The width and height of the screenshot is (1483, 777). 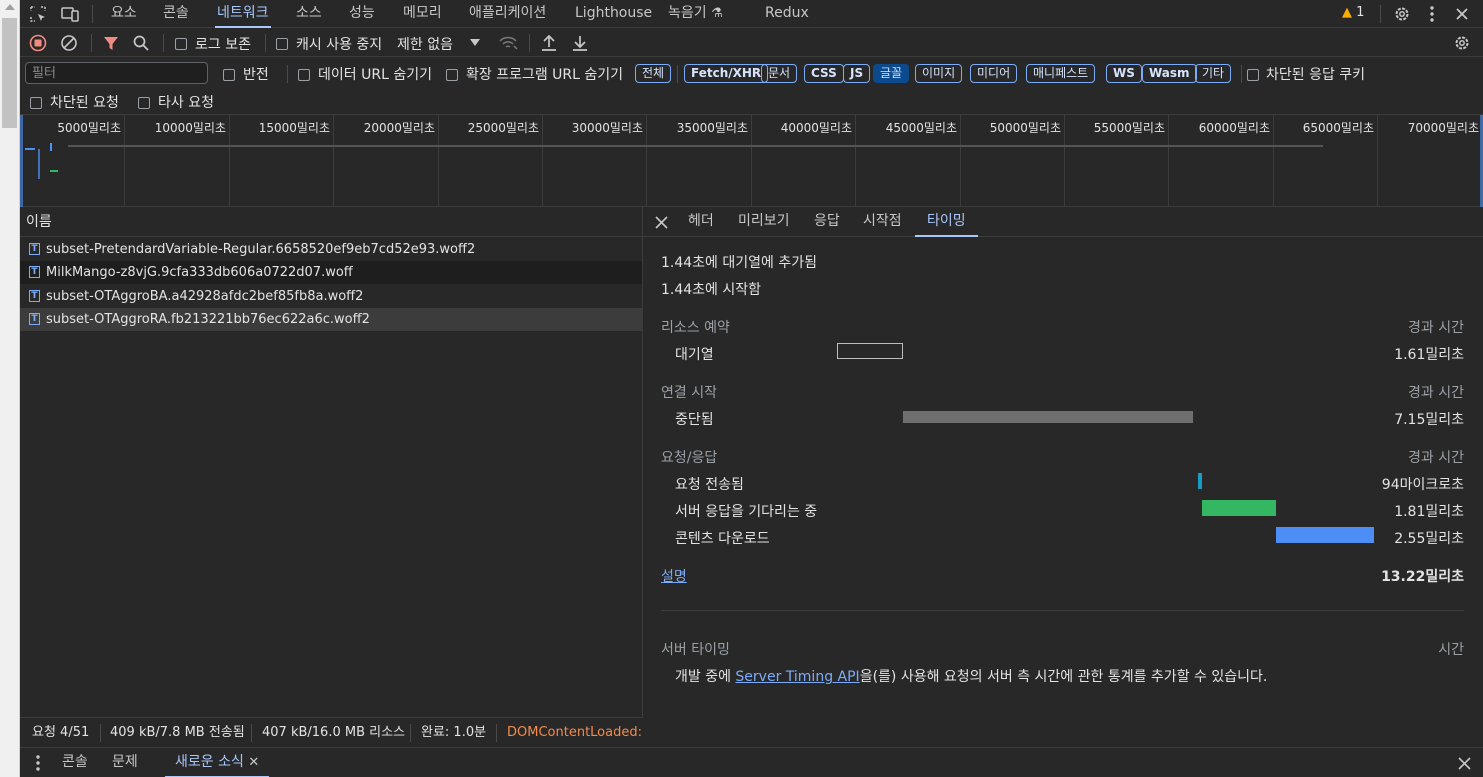 I want to click on overview-tick-label: 10000밀리초, so click(x=190, y=128).